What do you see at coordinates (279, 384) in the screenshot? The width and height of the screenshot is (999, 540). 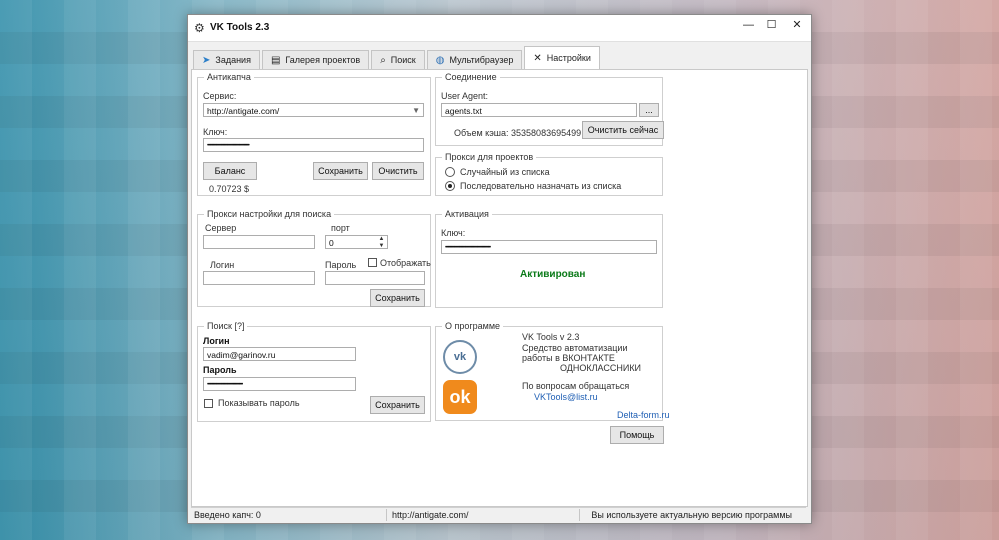 I see `search-password-input: ••••••••••••••••••••••••••••••••` at bounding box center [279, 384].